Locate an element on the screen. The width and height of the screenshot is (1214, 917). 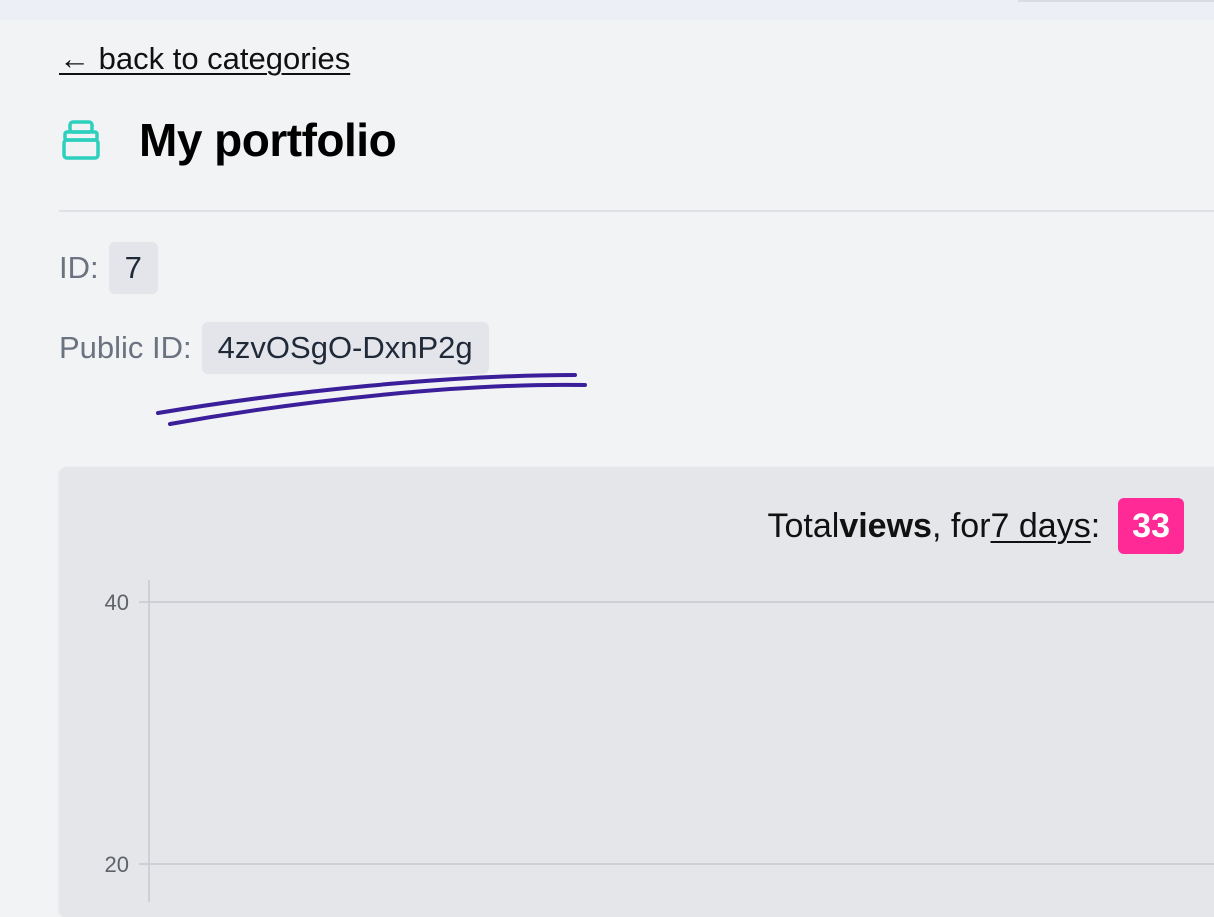
views-metric: views is located at coordinates (885, 525).